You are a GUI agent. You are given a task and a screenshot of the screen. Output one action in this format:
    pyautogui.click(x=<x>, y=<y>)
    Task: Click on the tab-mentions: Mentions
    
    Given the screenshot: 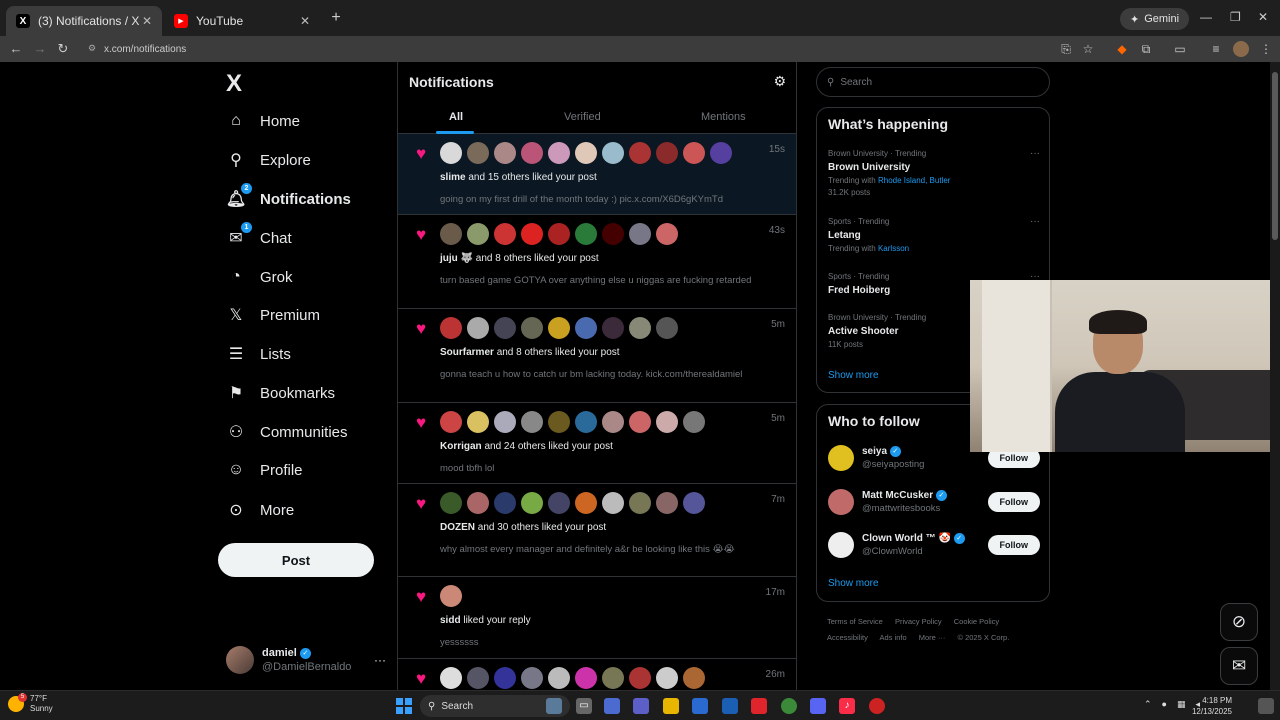 What is the action you would take?
    pyautogui.click(x=723, y=117)
    